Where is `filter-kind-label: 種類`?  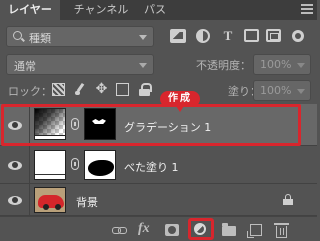 filter-kind-label: 種類 is located at coordinates (40, 38).